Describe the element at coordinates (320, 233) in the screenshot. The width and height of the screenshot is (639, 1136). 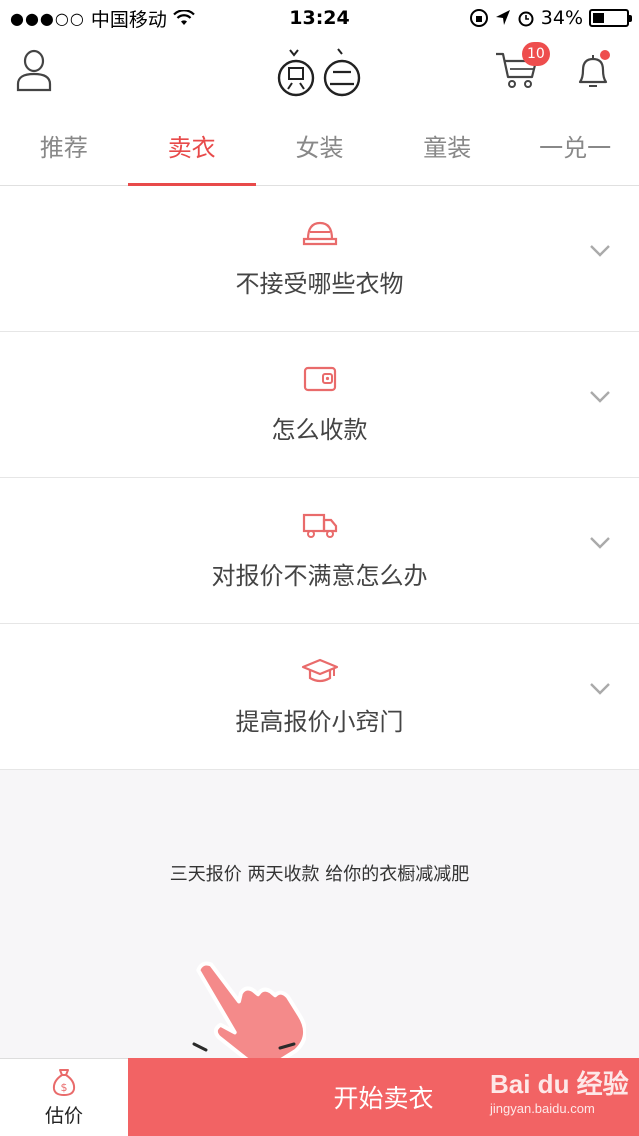
I see `hat-icon` at that location.